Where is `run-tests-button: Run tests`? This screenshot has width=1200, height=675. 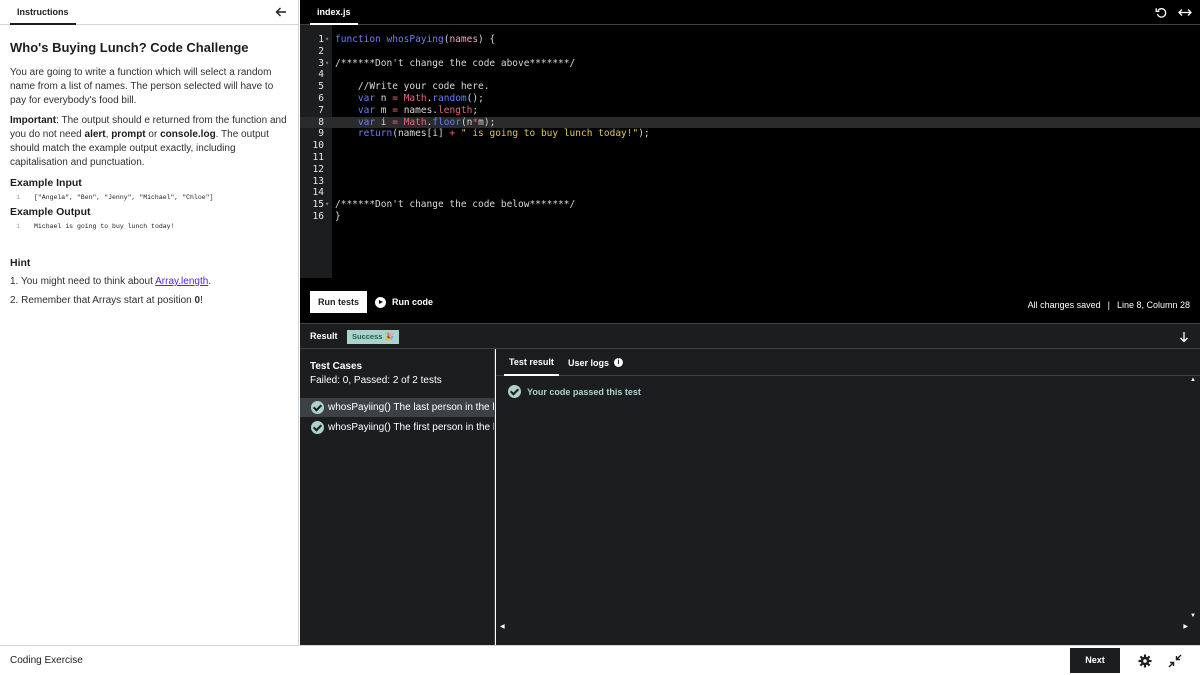 run-tests-button: Run tests is located at coordinates (339, 302).